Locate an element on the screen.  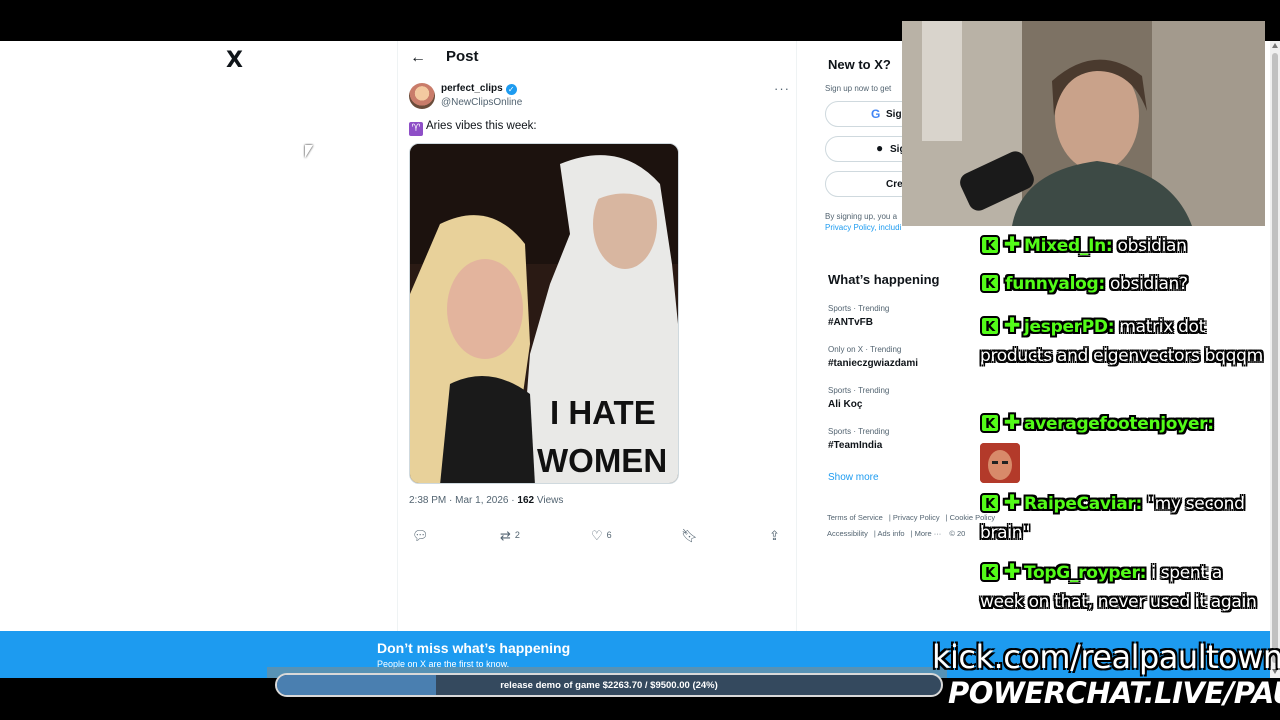
ads-info-link: Ads info is located at coordinates (890, 533).